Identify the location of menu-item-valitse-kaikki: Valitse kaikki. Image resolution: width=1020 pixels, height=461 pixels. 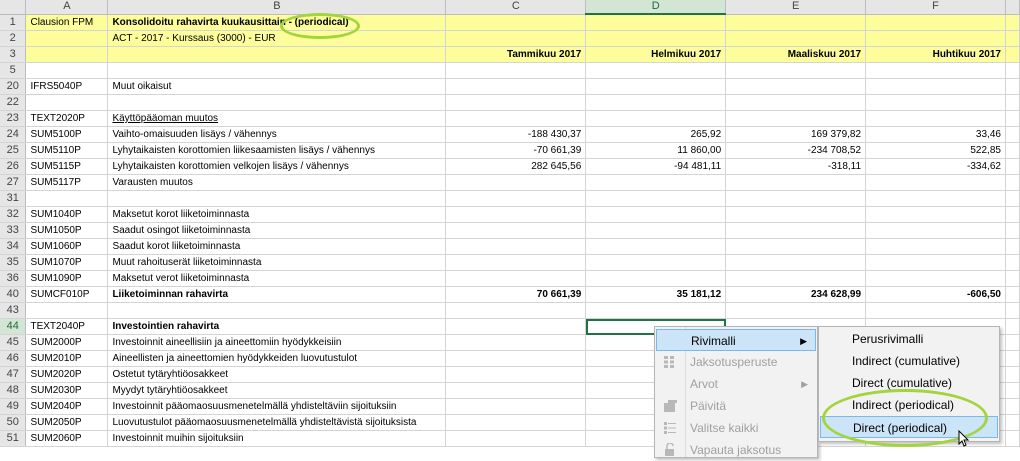
(736, 428).